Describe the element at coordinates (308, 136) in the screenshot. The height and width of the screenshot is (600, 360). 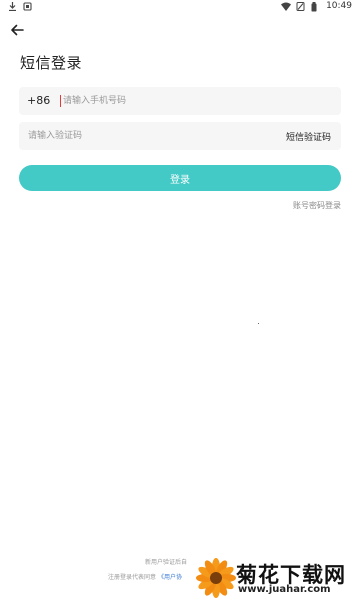
I see `send-code-button: 短信验证码` at that location.